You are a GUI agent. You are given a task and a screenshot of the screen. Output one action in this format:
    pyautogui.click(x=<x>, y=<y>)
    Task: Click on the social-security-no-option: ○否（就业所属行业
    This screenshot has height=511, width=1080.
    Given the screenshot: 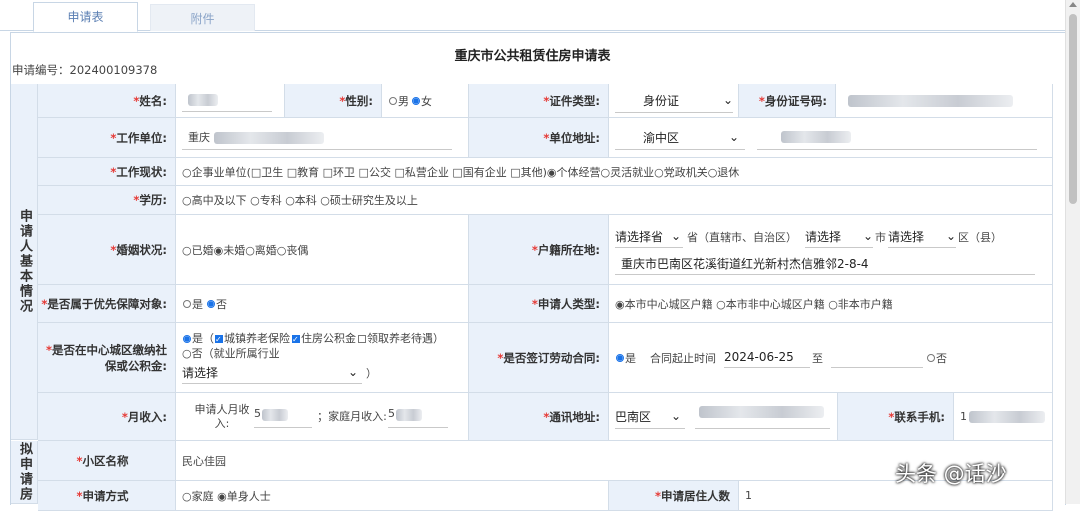 What is the action you would take?
    pyautogui.click(x=231, y=353)
    